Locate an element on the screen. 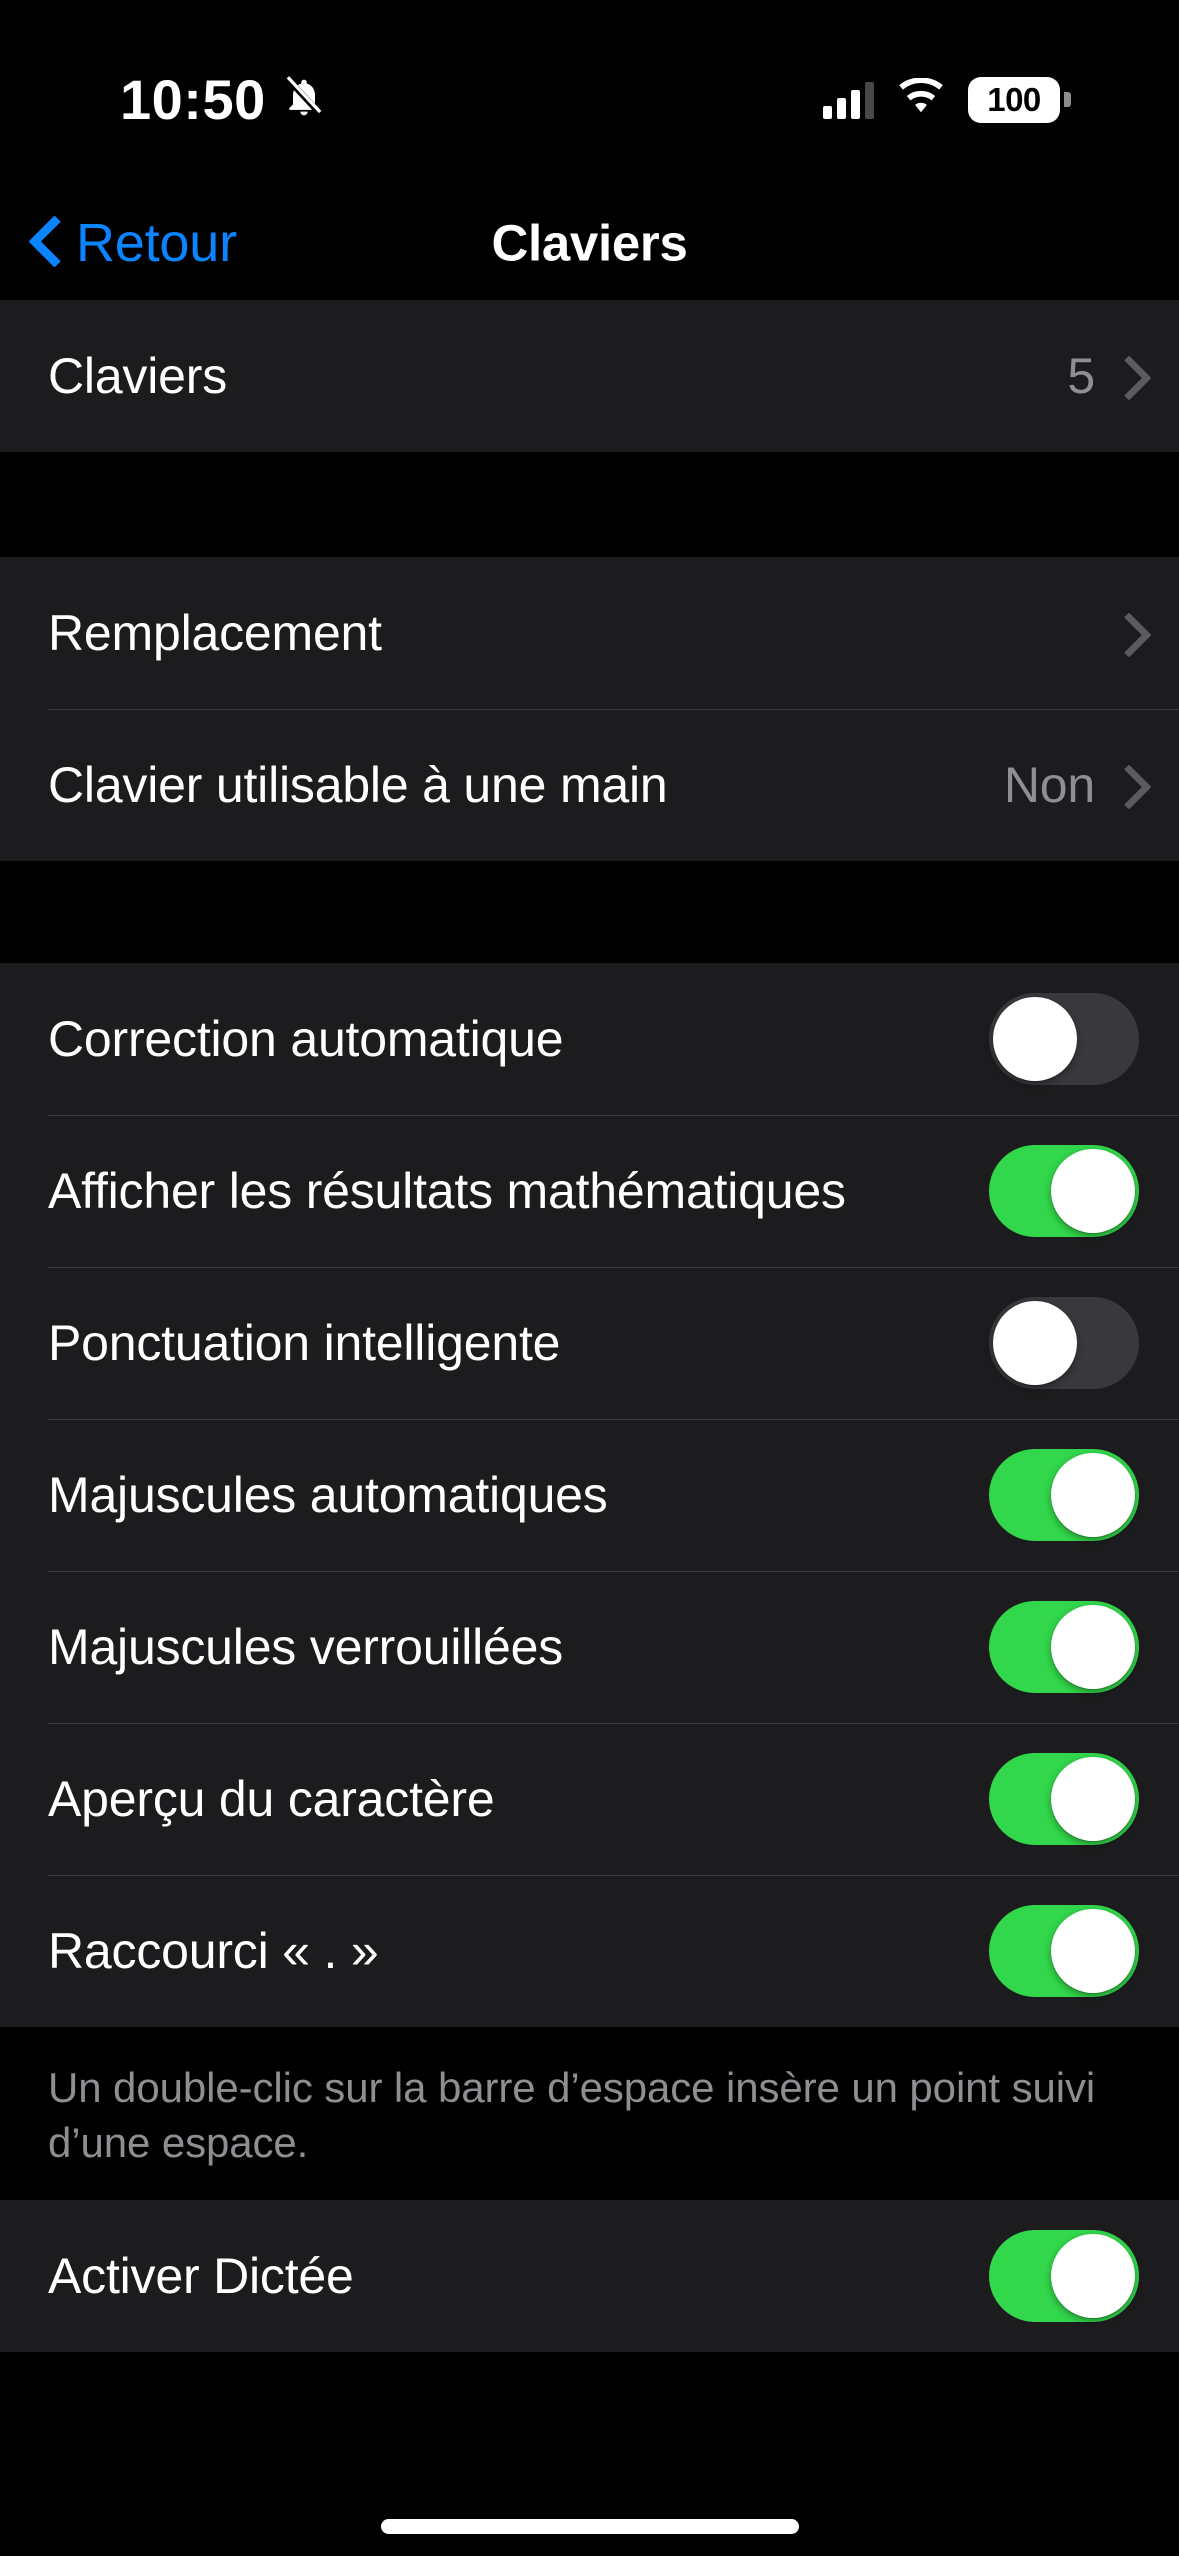  settings-group-keyboards: Claviers 5 is located at coordinates (589, 376).